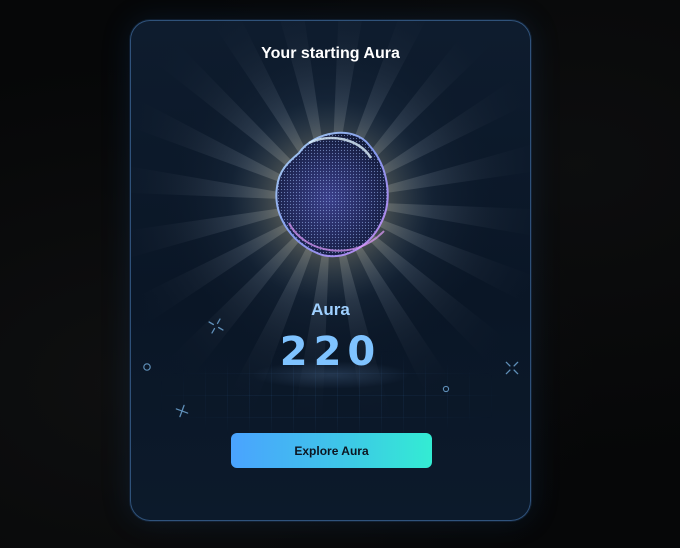 Image resolution: width=680 pixels, height=548 pixels. What do you see at coordinates (332, 194) in the screenshot?
I see `aura-orb-icon` at bounding box center [332, 194].